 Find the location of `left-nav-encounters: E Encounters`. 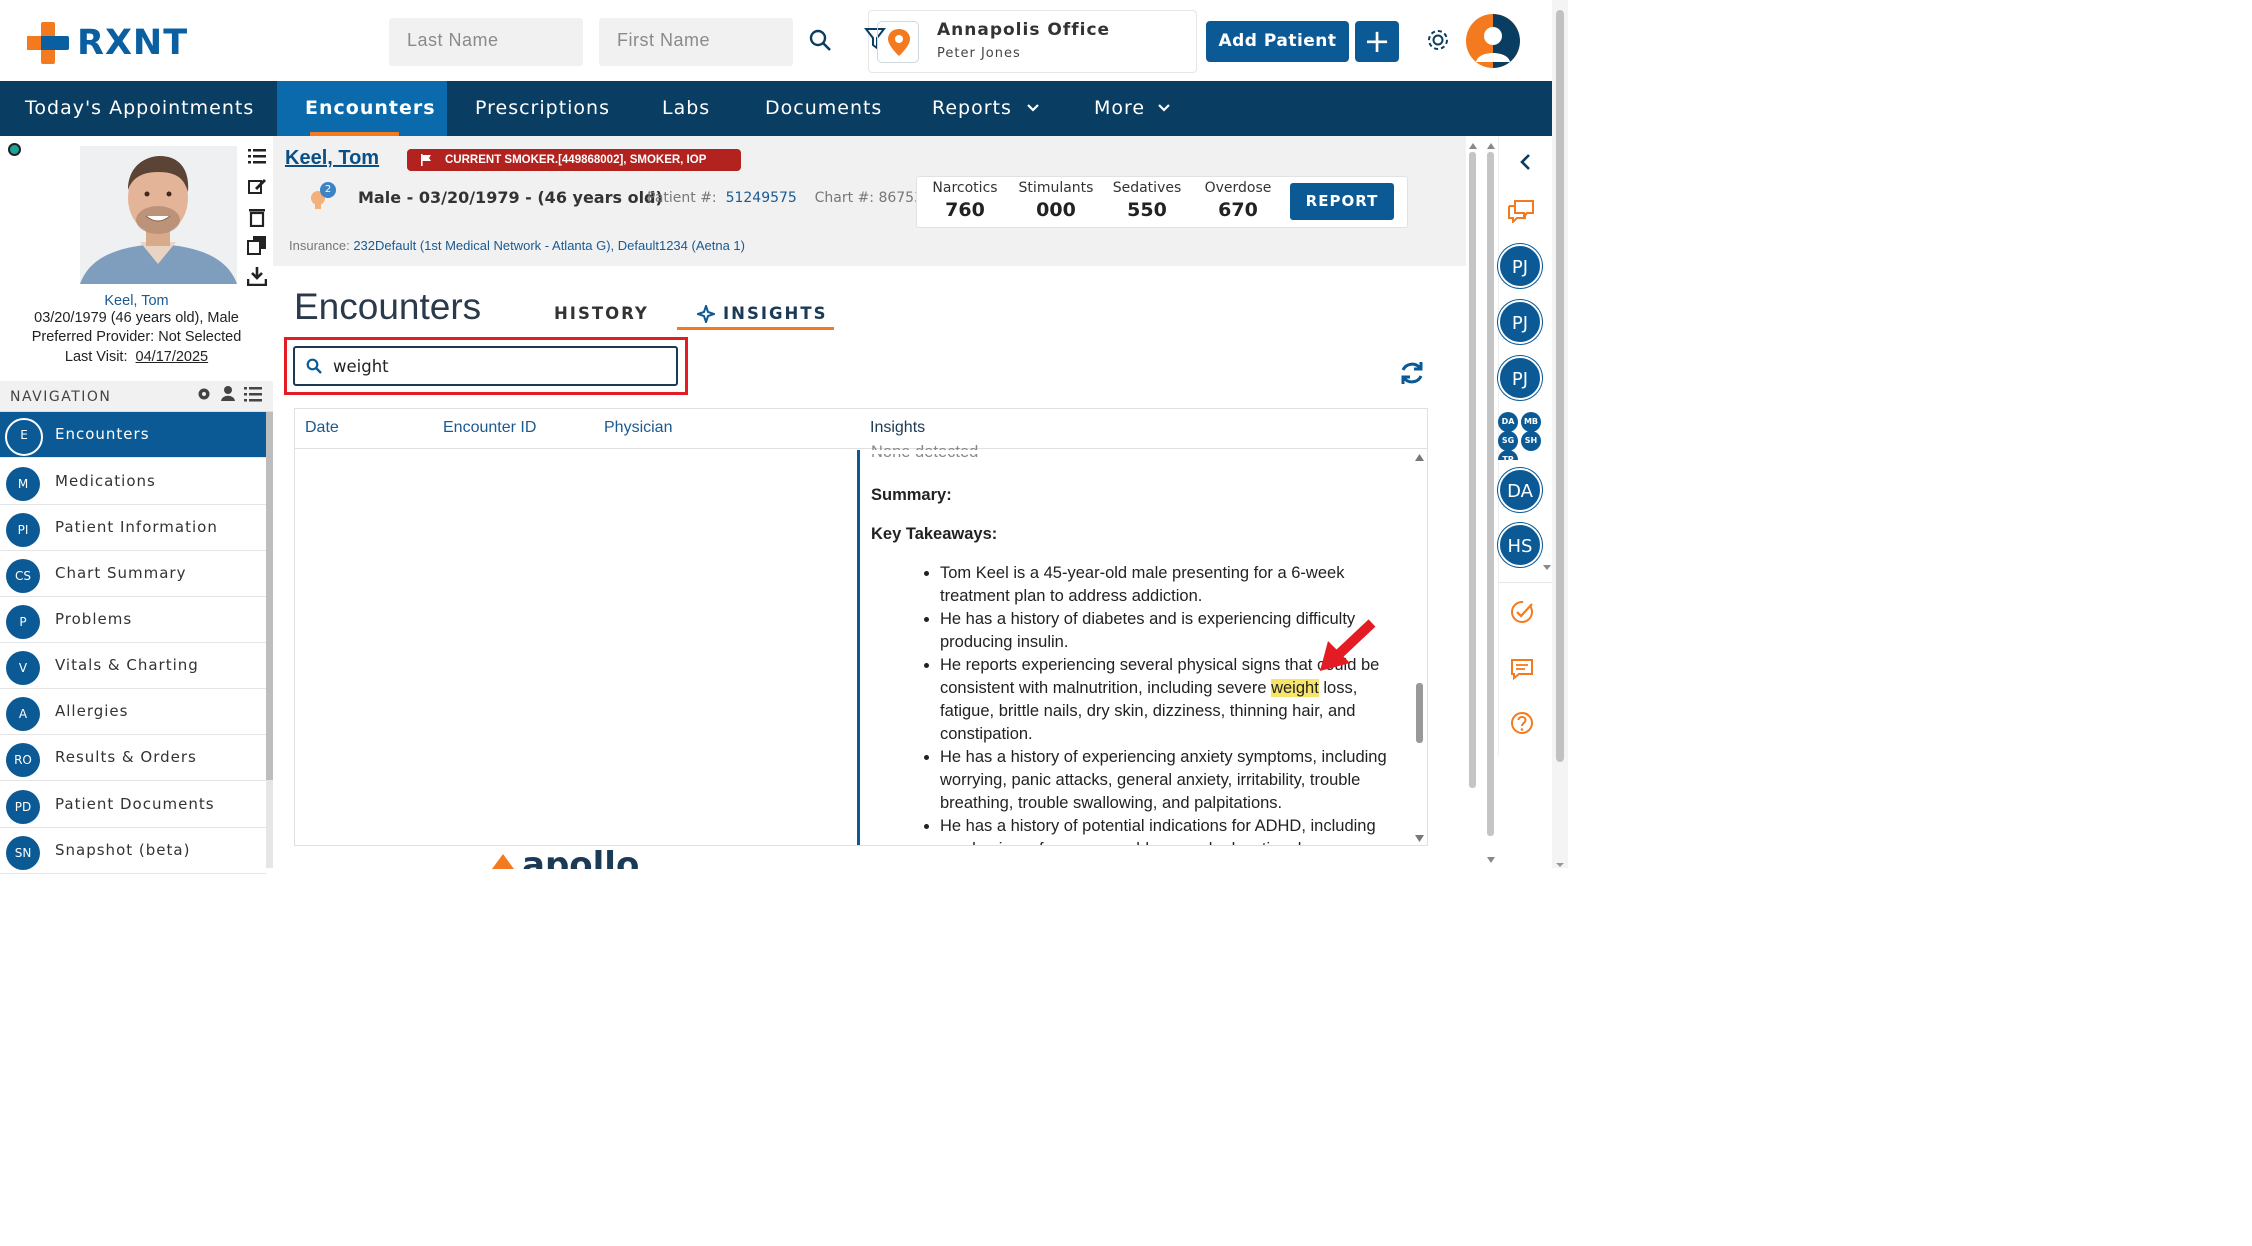

left-nav-encounters: E Encounters is located at coordinates (133, 435).